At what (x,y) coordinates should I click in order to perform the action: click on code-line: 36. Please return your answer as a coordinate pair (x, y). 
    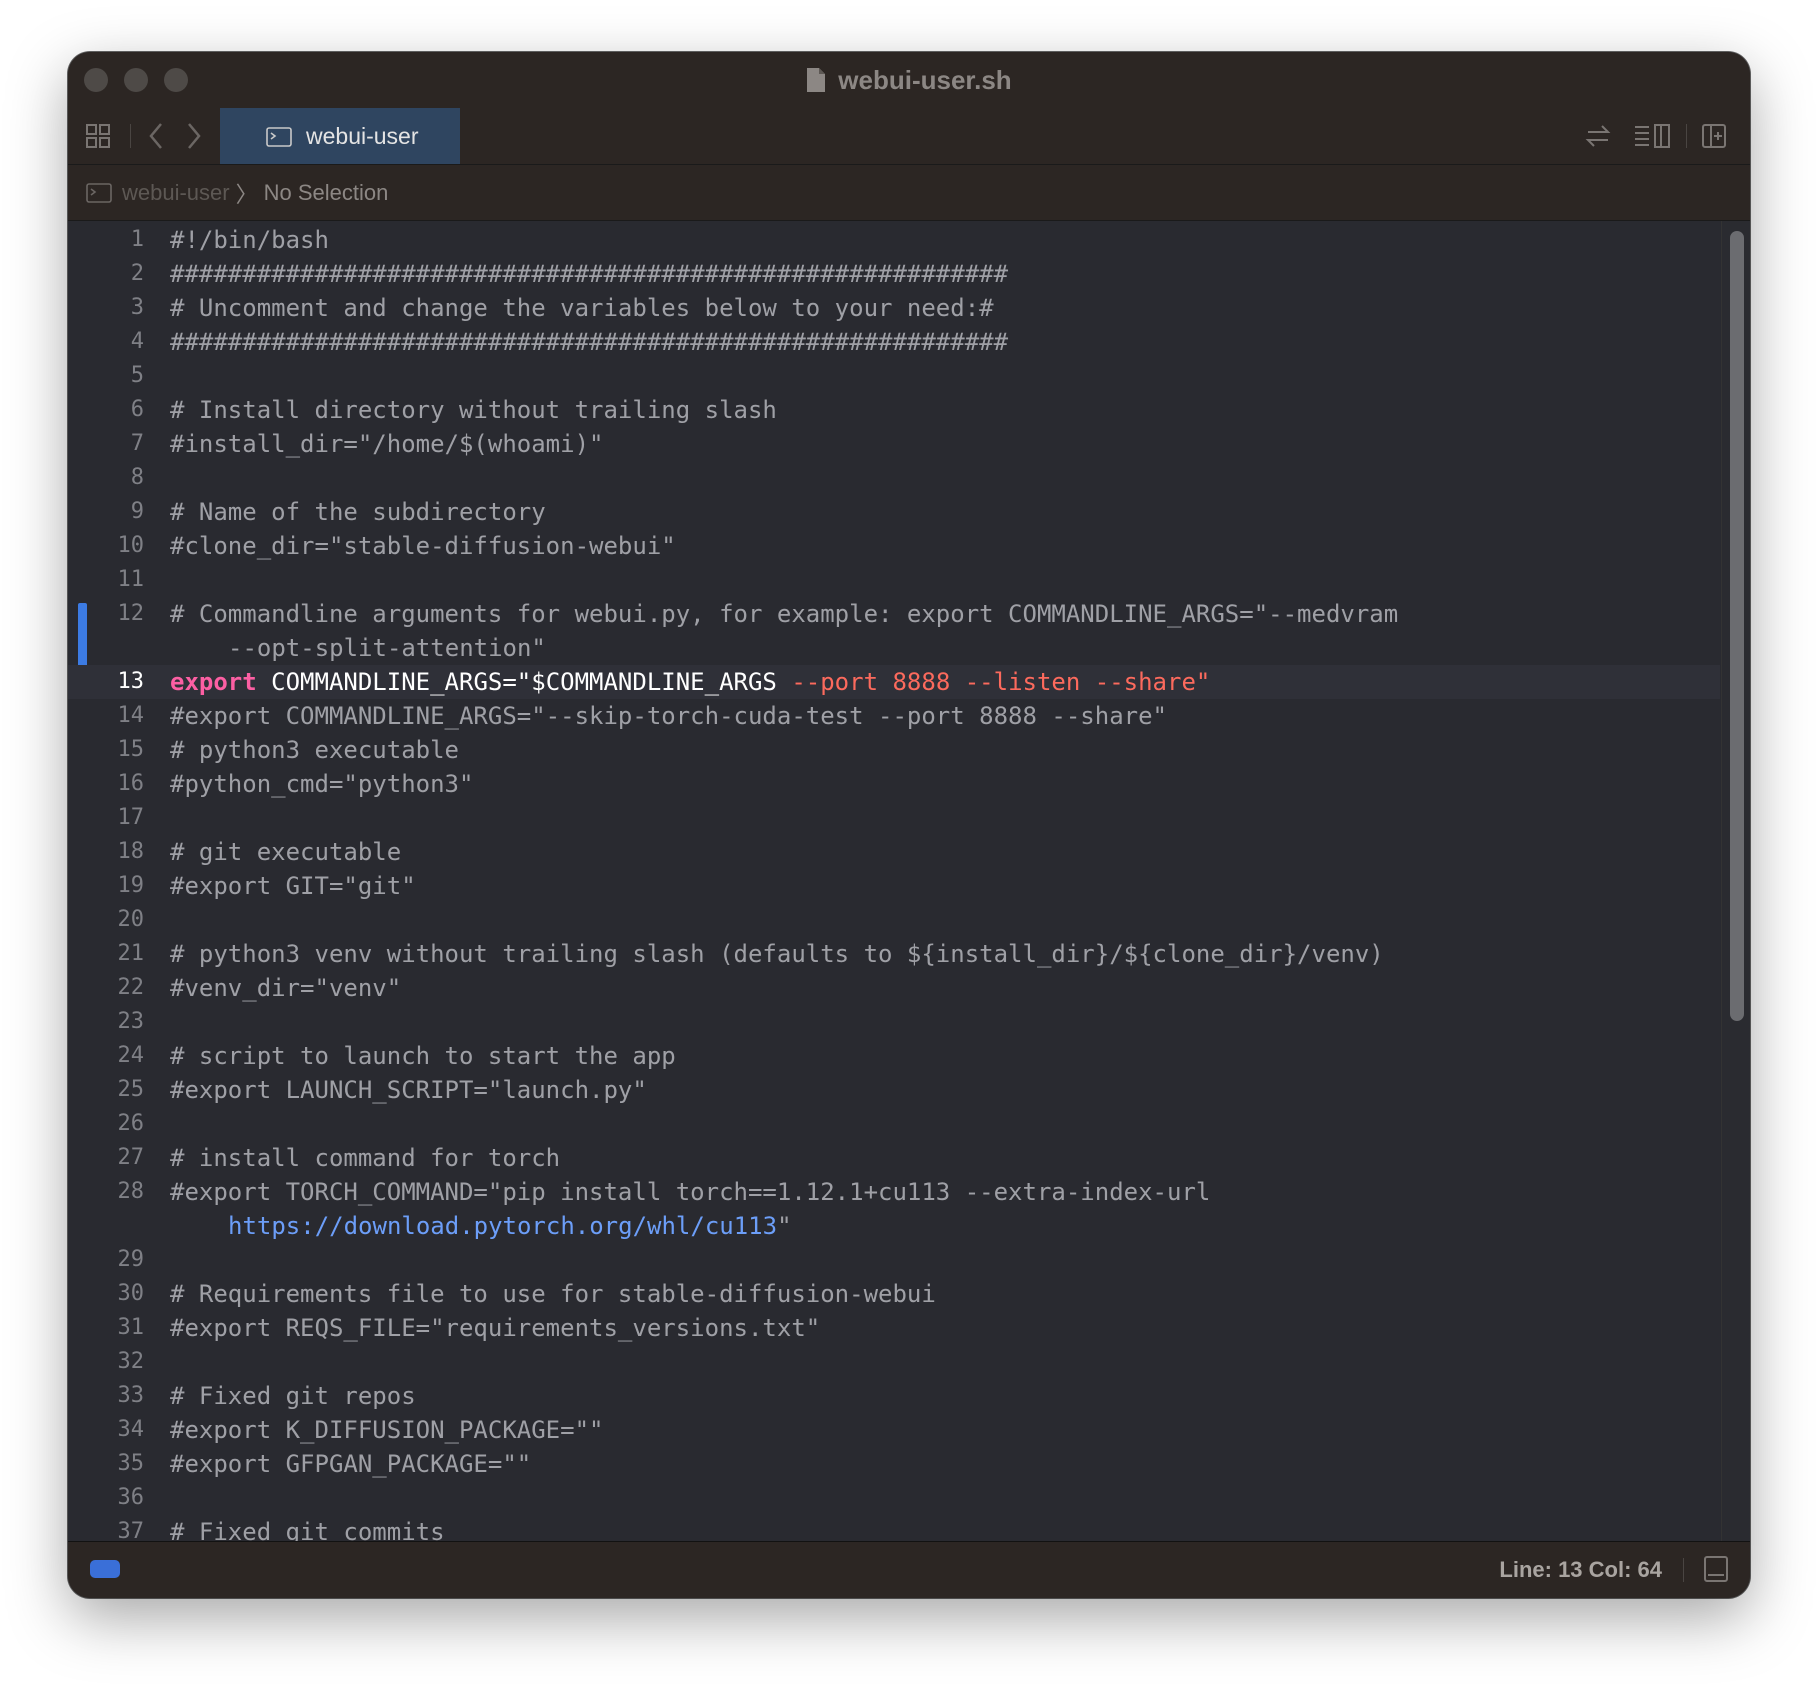
    Looking at the image, I should click on (894, 1498).